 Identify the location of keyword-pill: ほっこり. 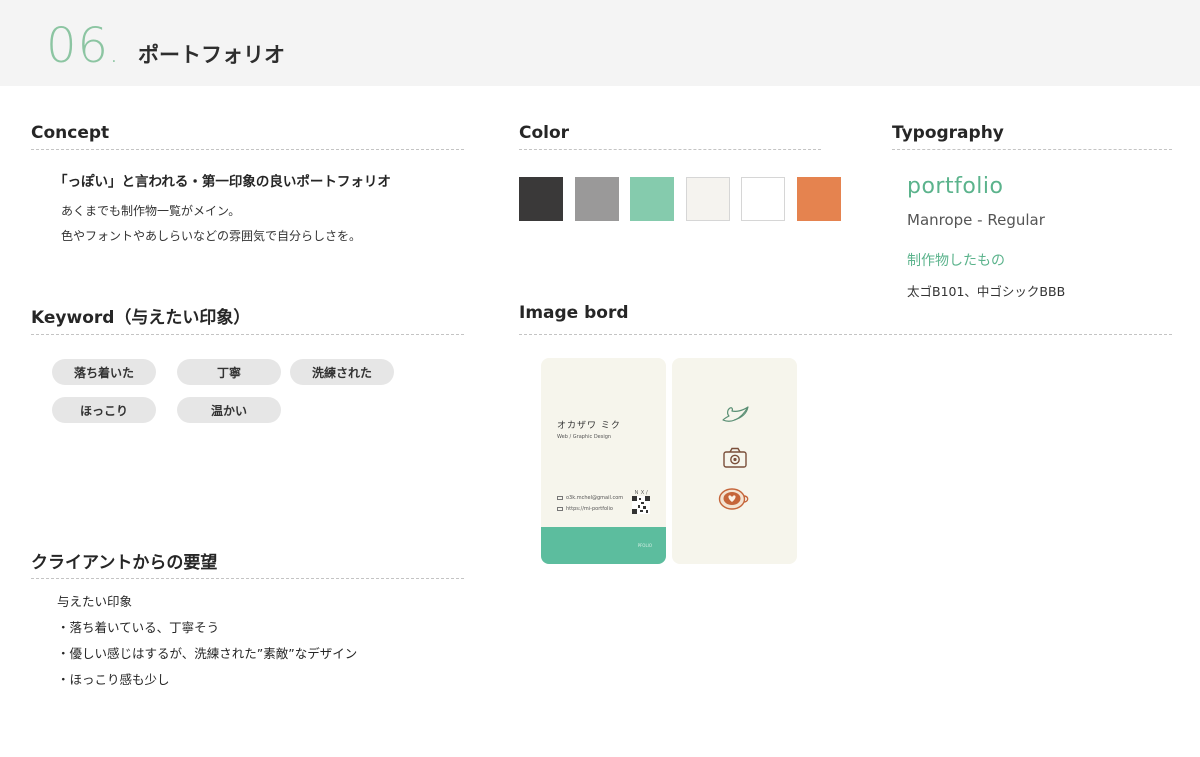
(104, 410).